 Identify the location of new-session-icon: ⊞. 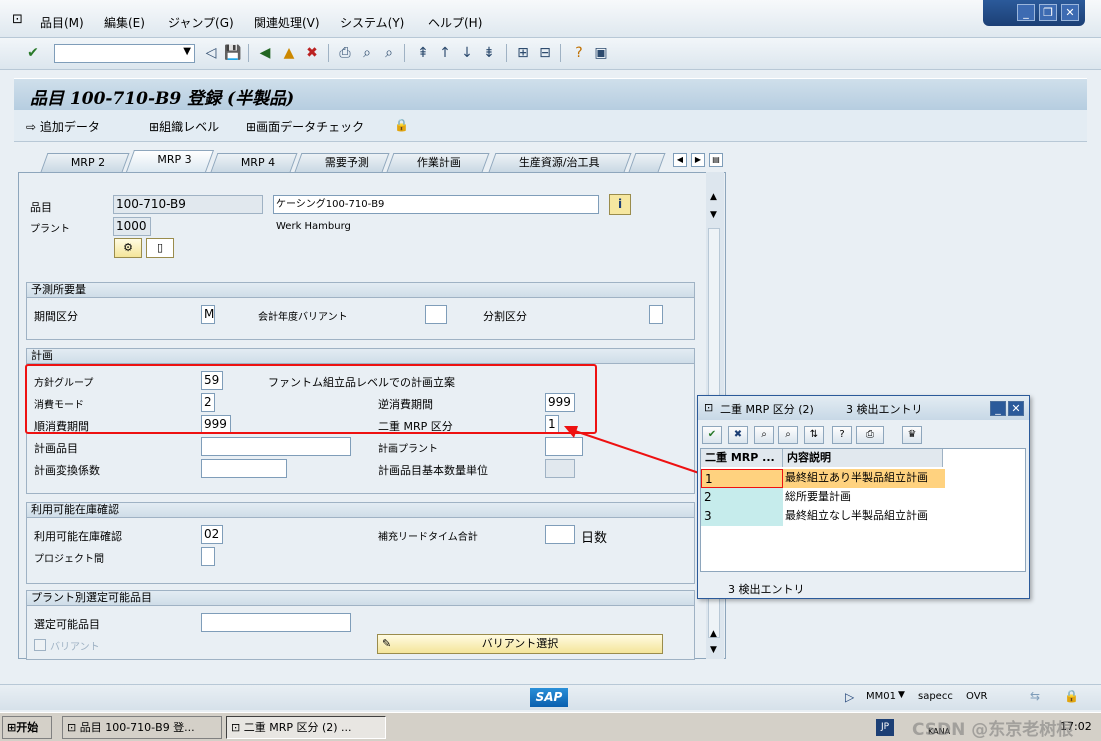
(523, 53).